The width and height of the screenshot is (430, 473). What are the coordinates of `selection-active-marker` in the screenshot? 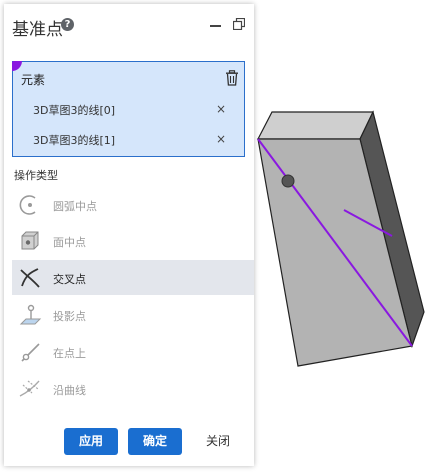 It's located at (17, 66).